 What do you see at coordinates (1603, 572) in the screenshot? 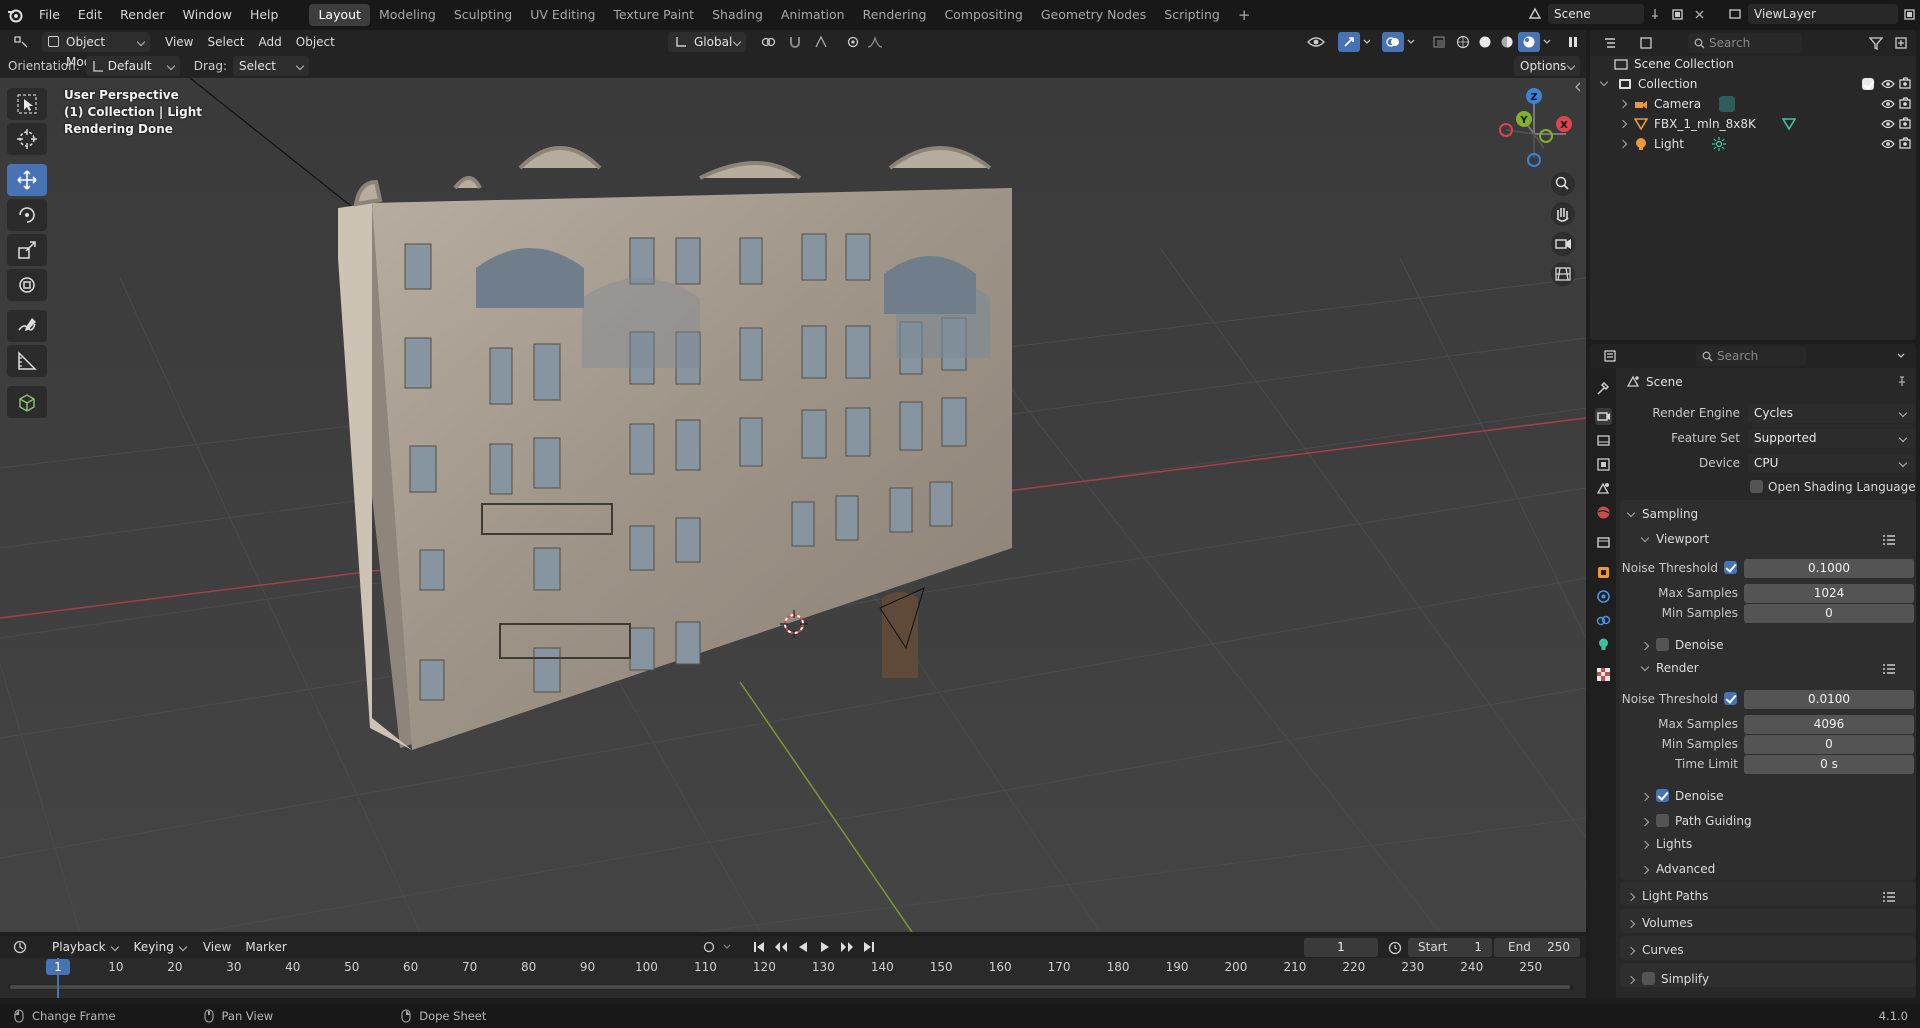
I see `object-tab-icon` at bounding box center [1603, 572].